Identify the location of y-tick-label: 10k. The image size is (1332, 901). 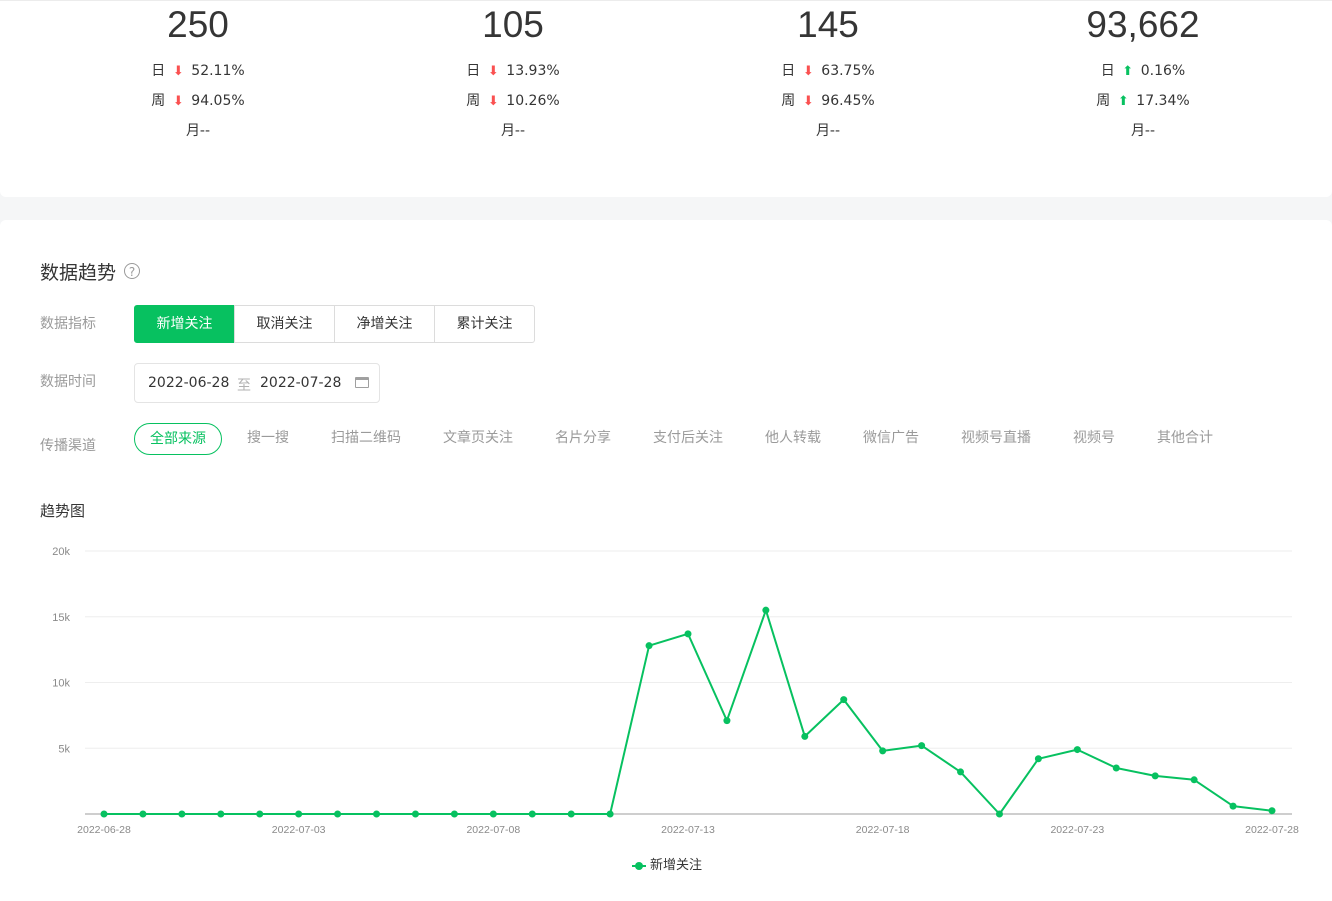
(61, 684).